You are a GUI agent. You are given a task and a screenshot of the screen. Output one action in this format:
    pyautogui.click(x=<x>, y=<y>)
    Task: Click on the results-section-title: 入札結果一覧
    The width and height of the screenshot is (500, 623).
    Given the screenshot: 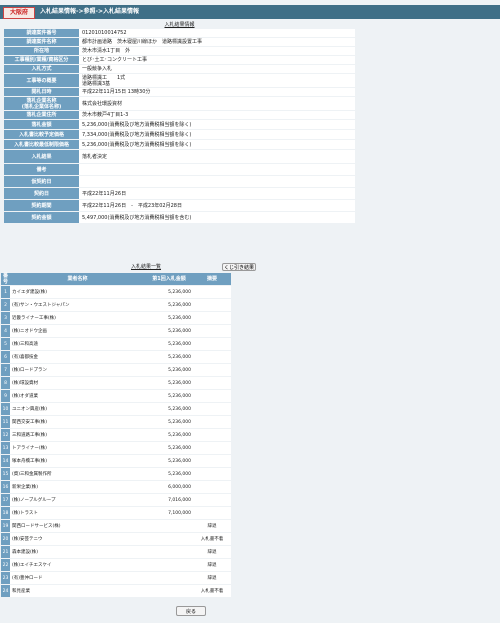 What is the action you would take?
    pyautogui.click(x=145, y=267)
    